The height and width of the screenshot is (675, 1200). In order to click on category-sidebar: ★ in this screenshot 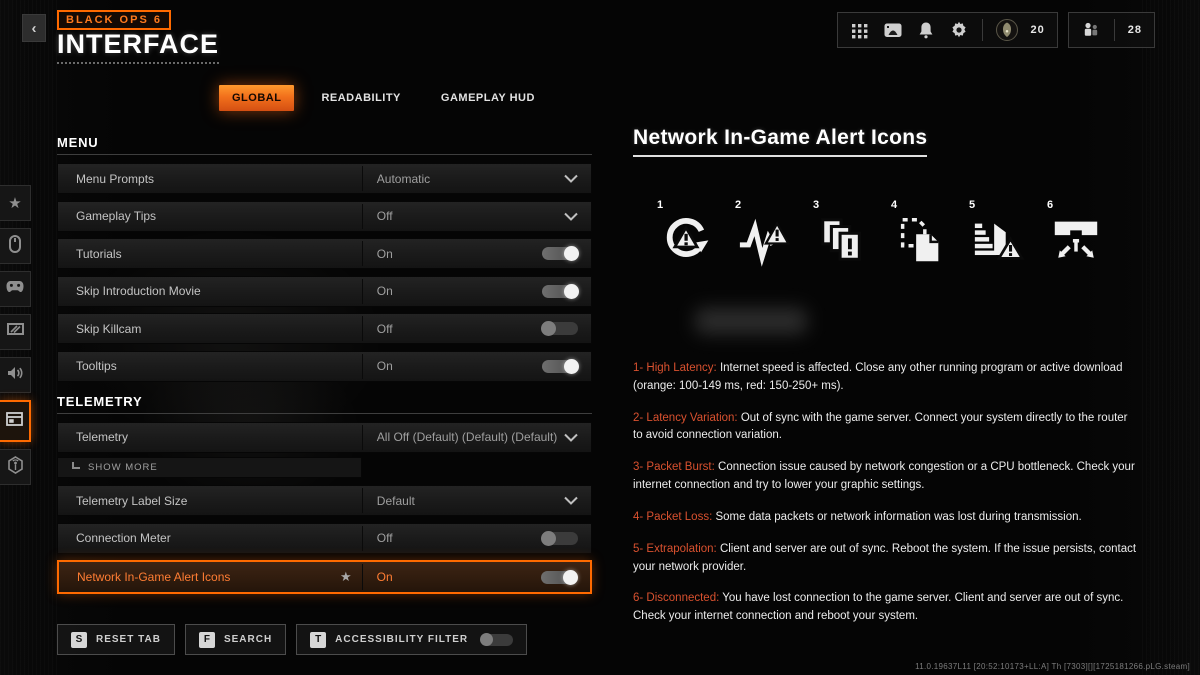, I will do `click(15, 335)`.